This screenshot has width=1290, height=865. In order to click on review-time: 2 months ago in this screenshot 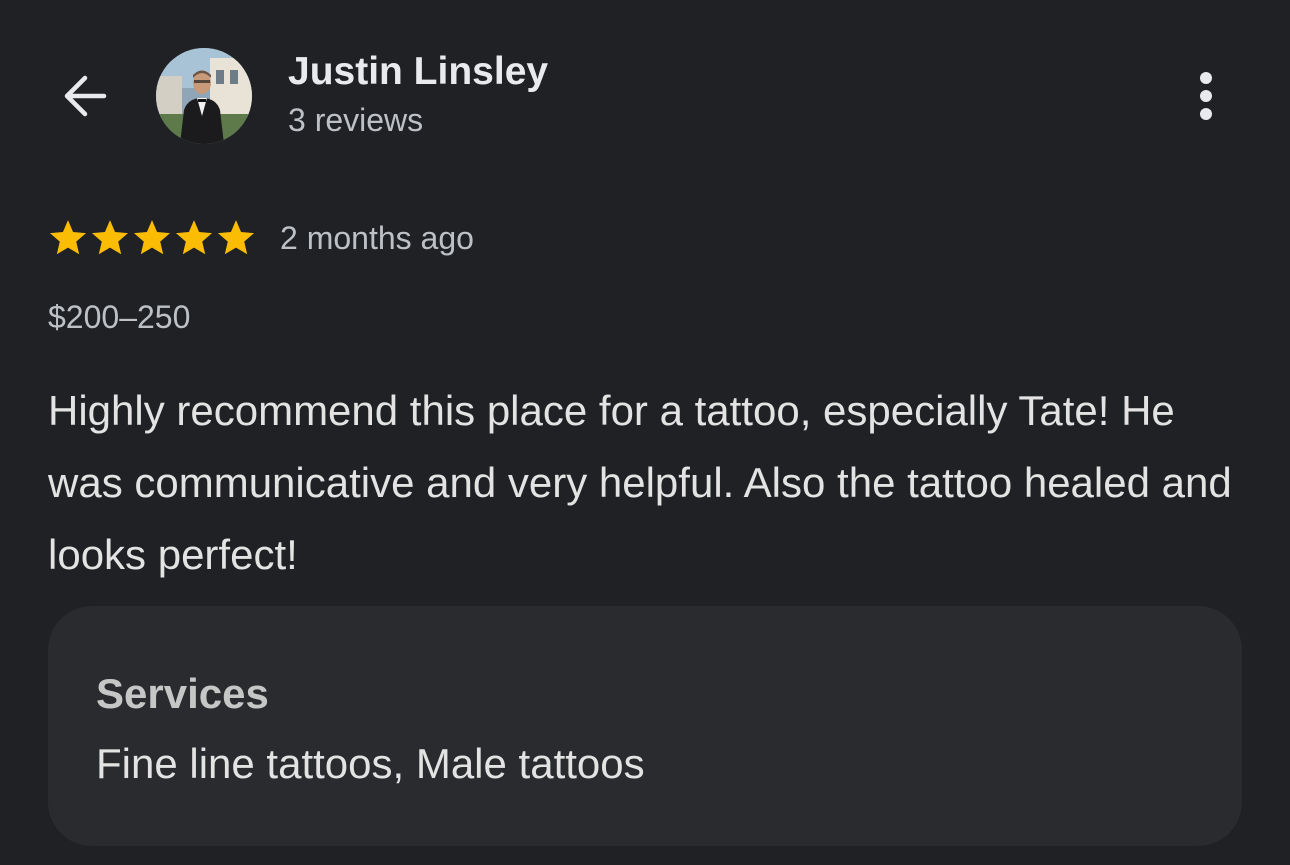, I will do `click(377, 237)`.